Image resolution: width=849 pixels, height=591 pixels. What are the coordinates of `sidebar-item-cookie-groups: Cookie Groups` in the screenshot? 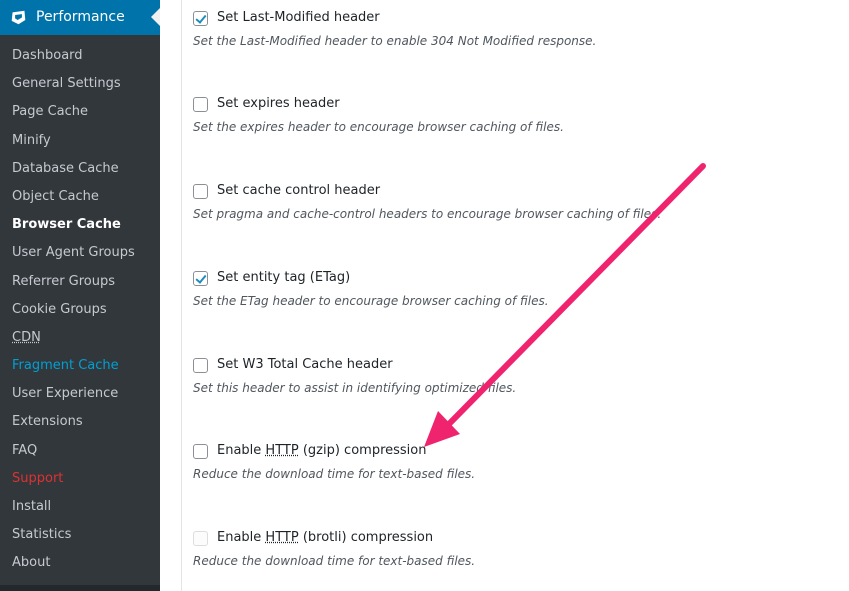 It's located at (80, 310).